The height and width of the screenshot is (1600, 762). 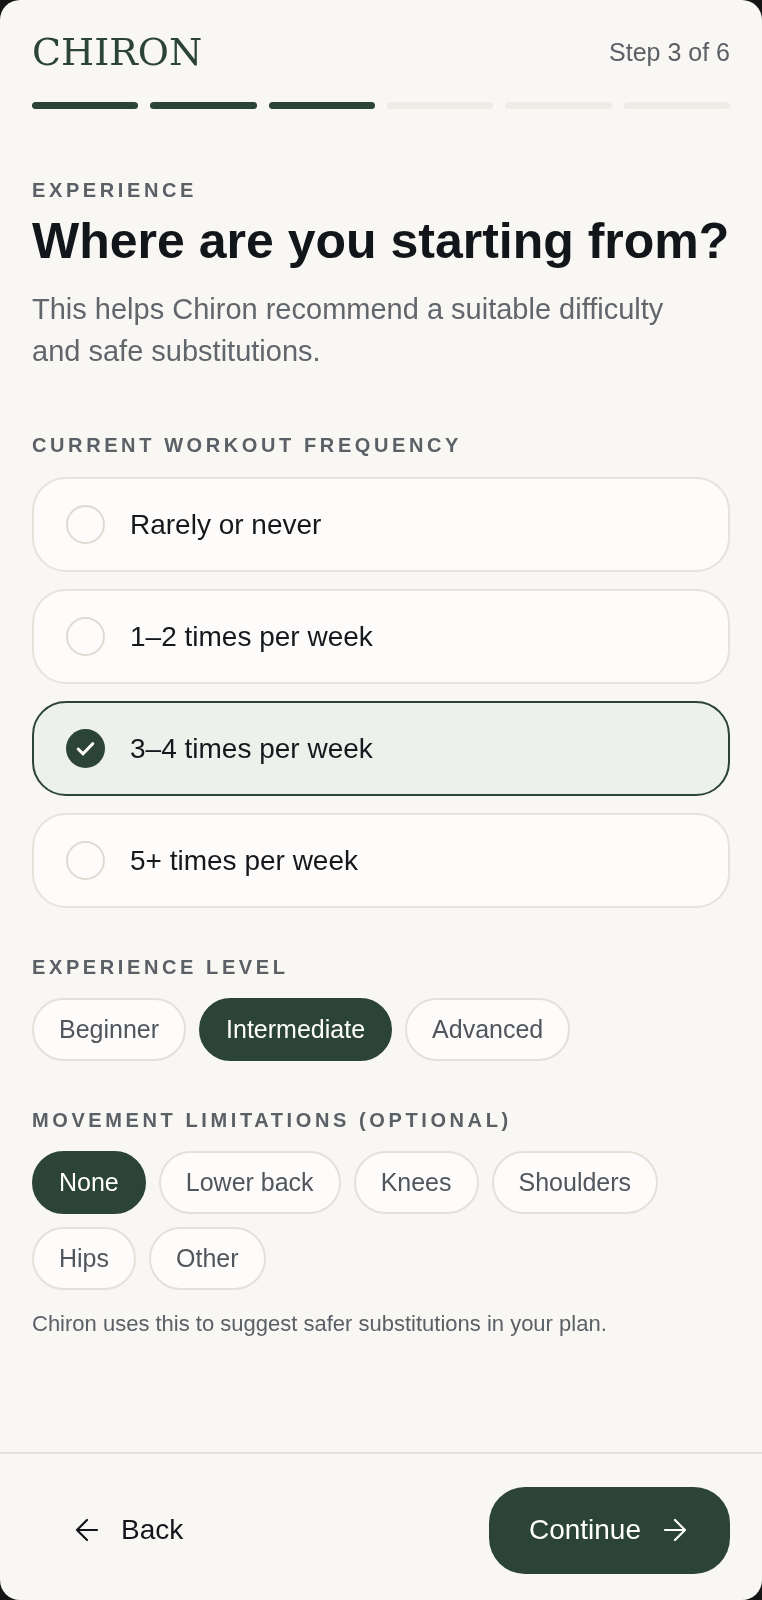 I want to click on limitation-chip: Hips, so click(x=84, y=1258).